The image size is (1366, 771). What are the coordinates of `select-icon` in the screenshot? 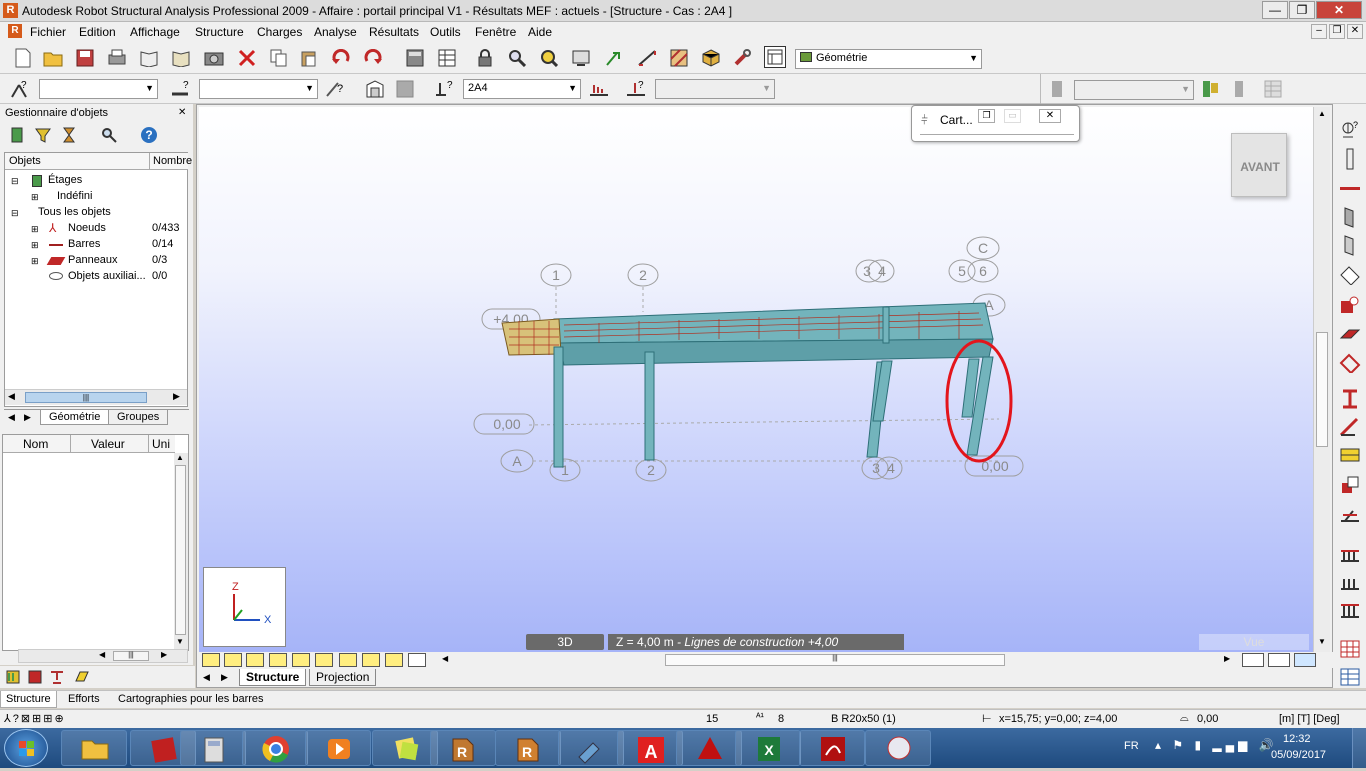 It's located at (615, 58).